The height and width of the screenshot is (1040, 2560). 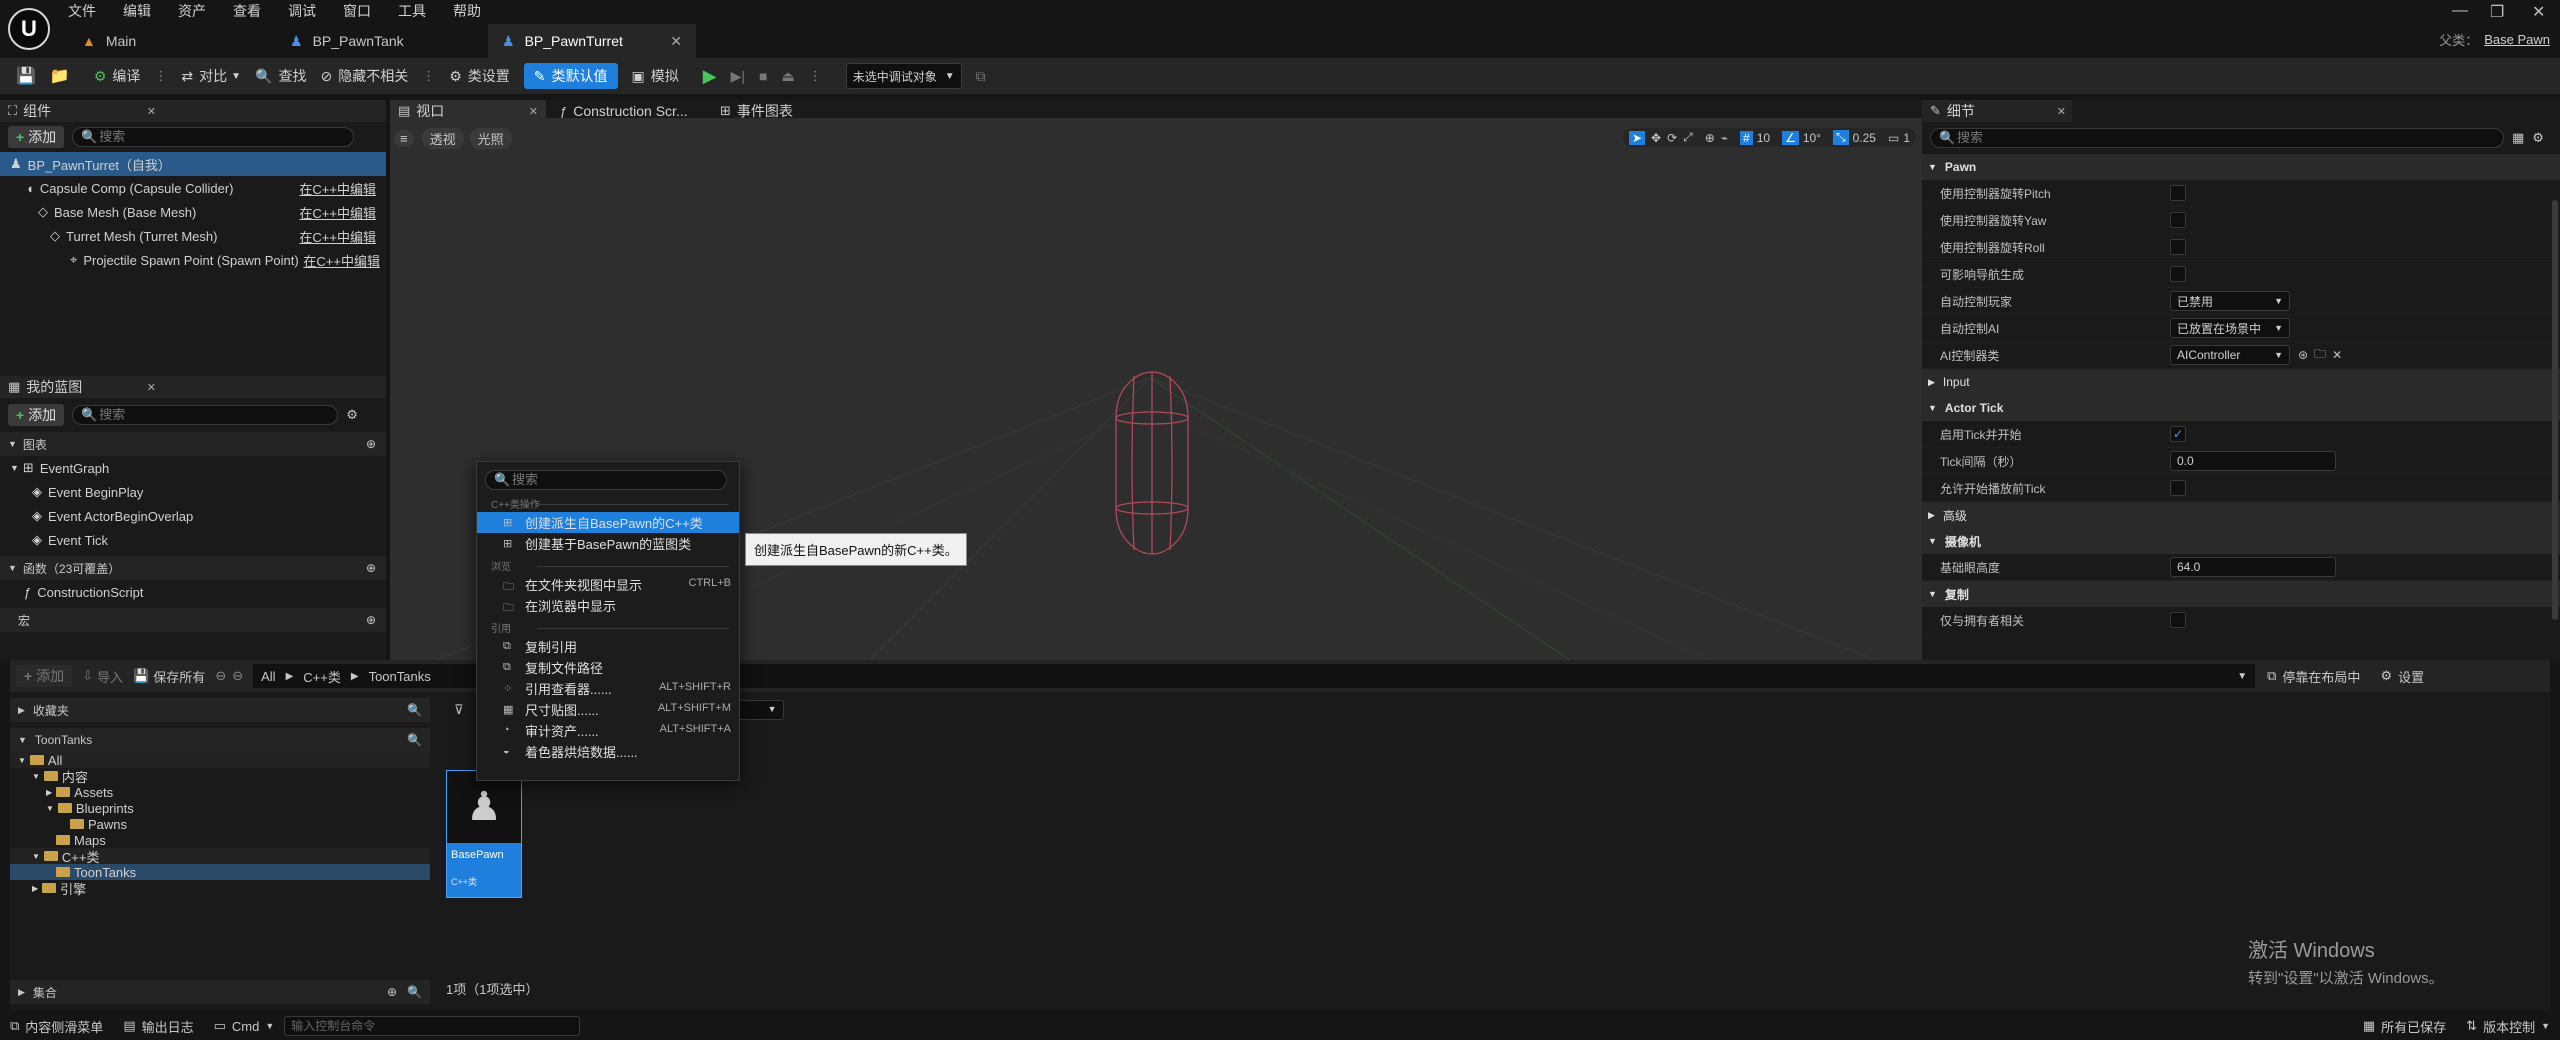 What do you see at coordinates (2217, 138) in the screenshot?
I see `details-search-input: 🔍 搜索` at bounding box center [2217, 138].